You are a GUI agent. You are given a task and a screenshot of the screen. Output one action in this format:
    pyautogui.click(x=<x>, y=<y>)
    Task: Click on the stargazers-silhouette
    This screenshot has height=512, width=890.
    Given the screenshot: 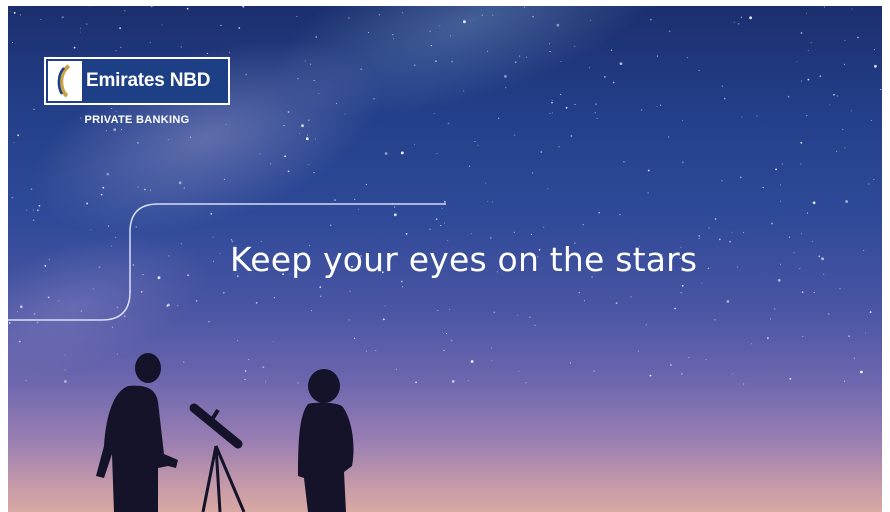 What is the action you would take?
    pyautogui.click(x=225, y=432)
    